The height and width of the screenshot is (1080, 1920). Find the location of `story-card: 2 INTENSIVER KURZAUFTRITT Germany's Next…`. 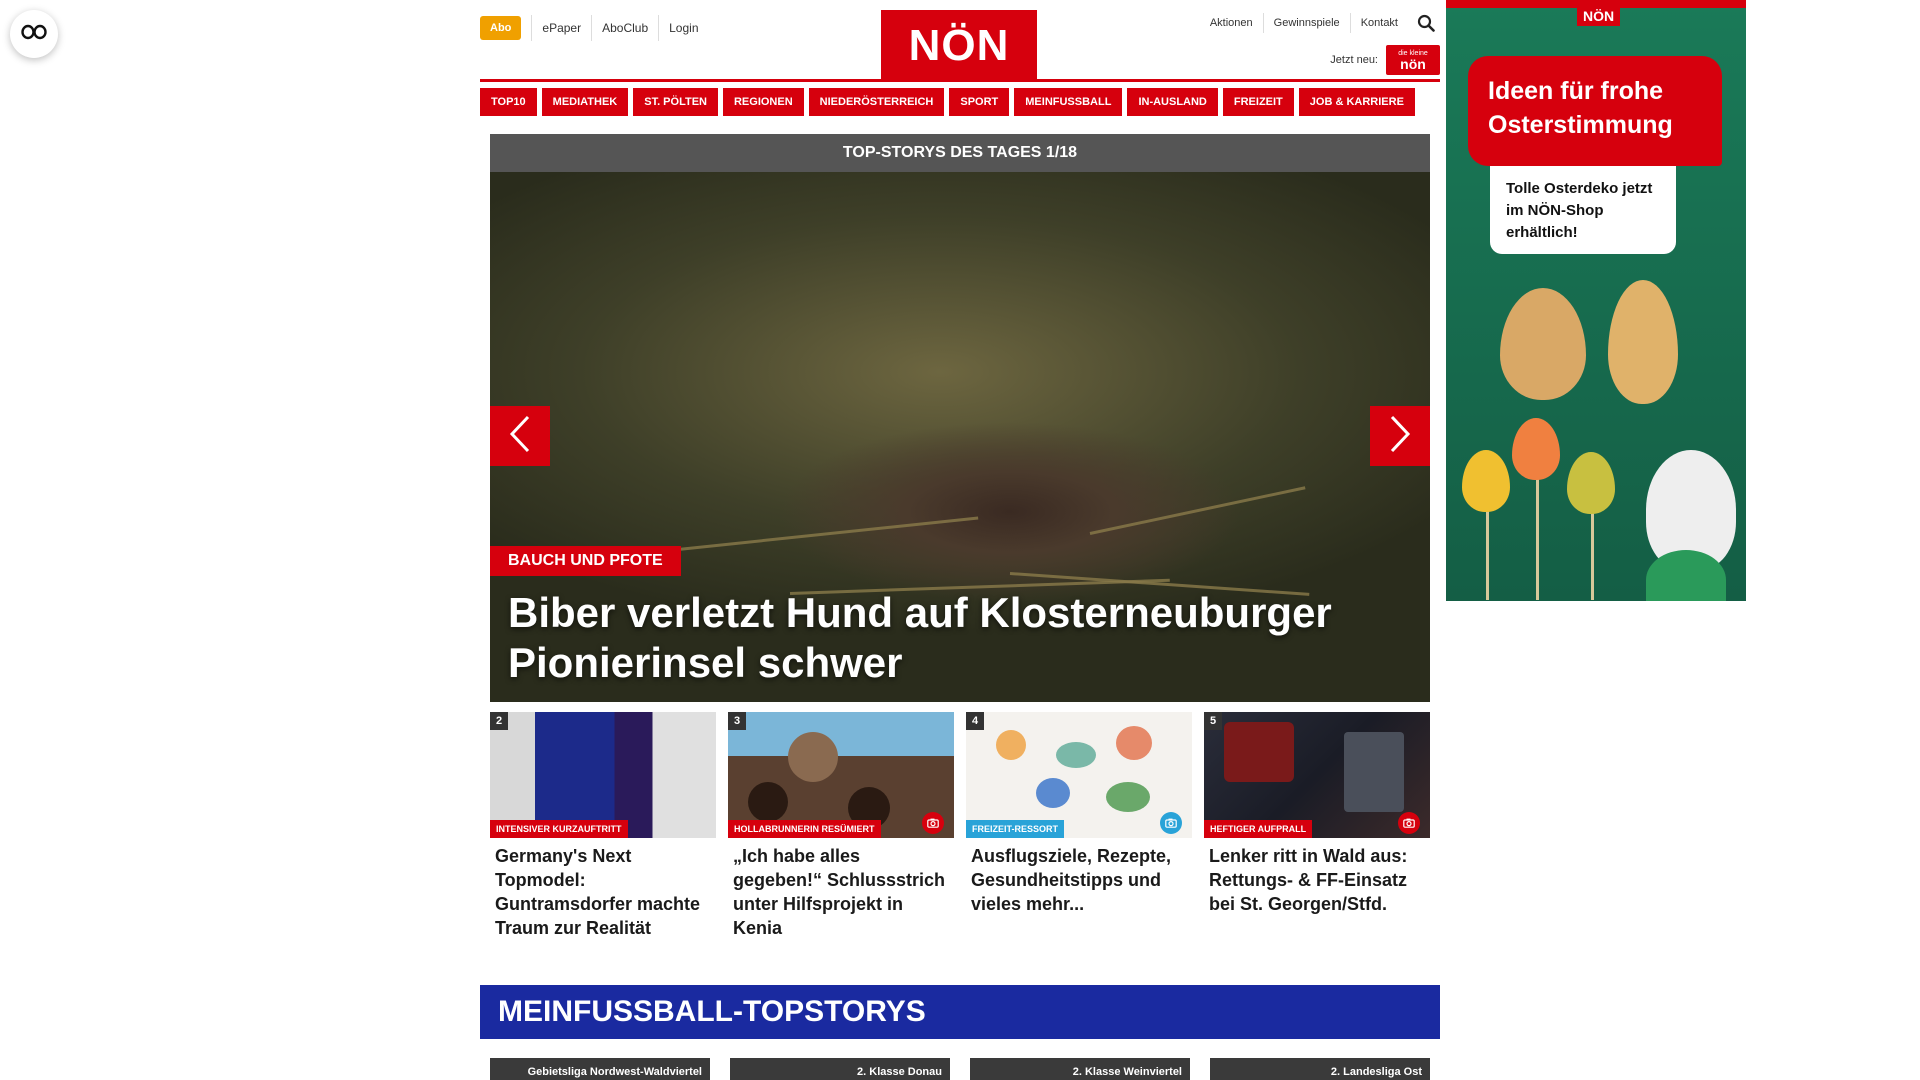

story-card: 2 INTENSIVER KURZAUFTRITT Germany's Next… is located at coordinates (603, 826).